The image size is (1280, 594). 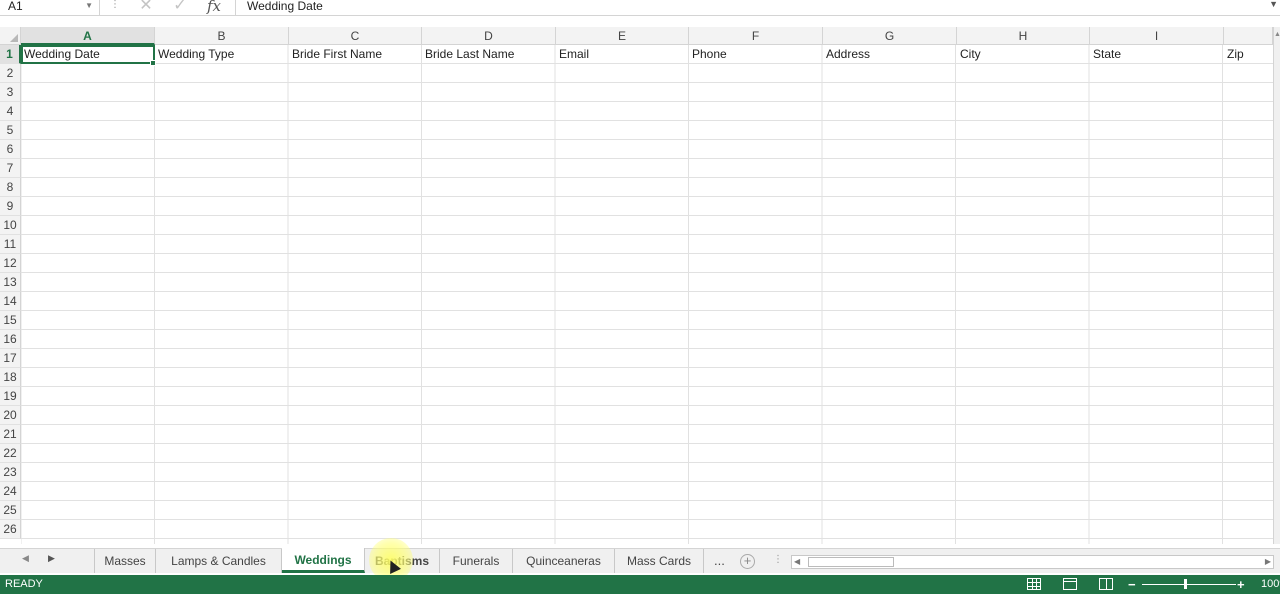 I want to click on name-box-dropdown-icon: ▼, so click(x=89, y=6).